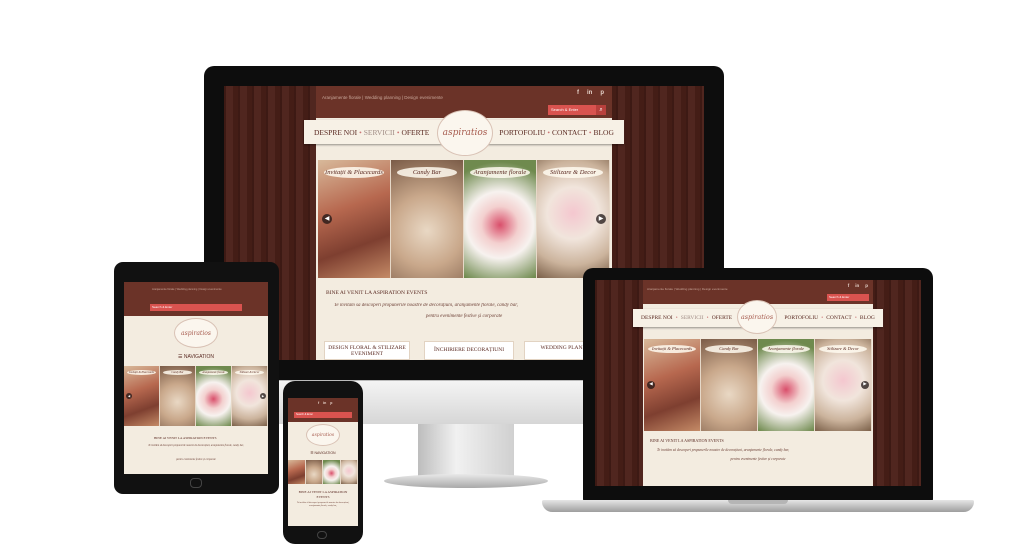 The image size is (1024, 559). I want to click on desktop-monitor-neck, so click(466, 451).